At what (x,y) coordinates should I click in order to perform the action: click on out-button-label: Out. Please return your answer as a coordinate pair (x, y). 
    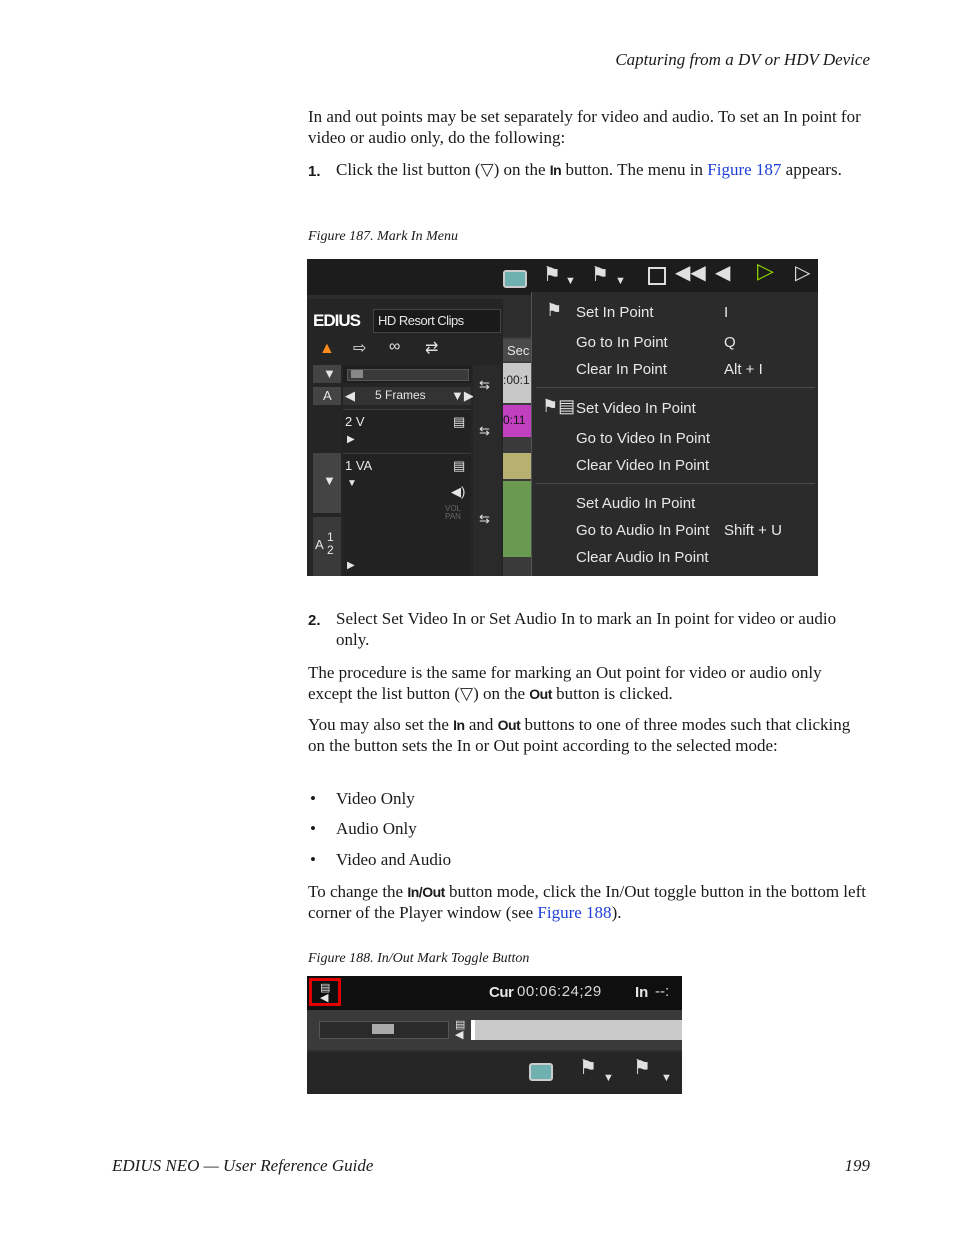
    Looking at the image, I should click on (540, 693).